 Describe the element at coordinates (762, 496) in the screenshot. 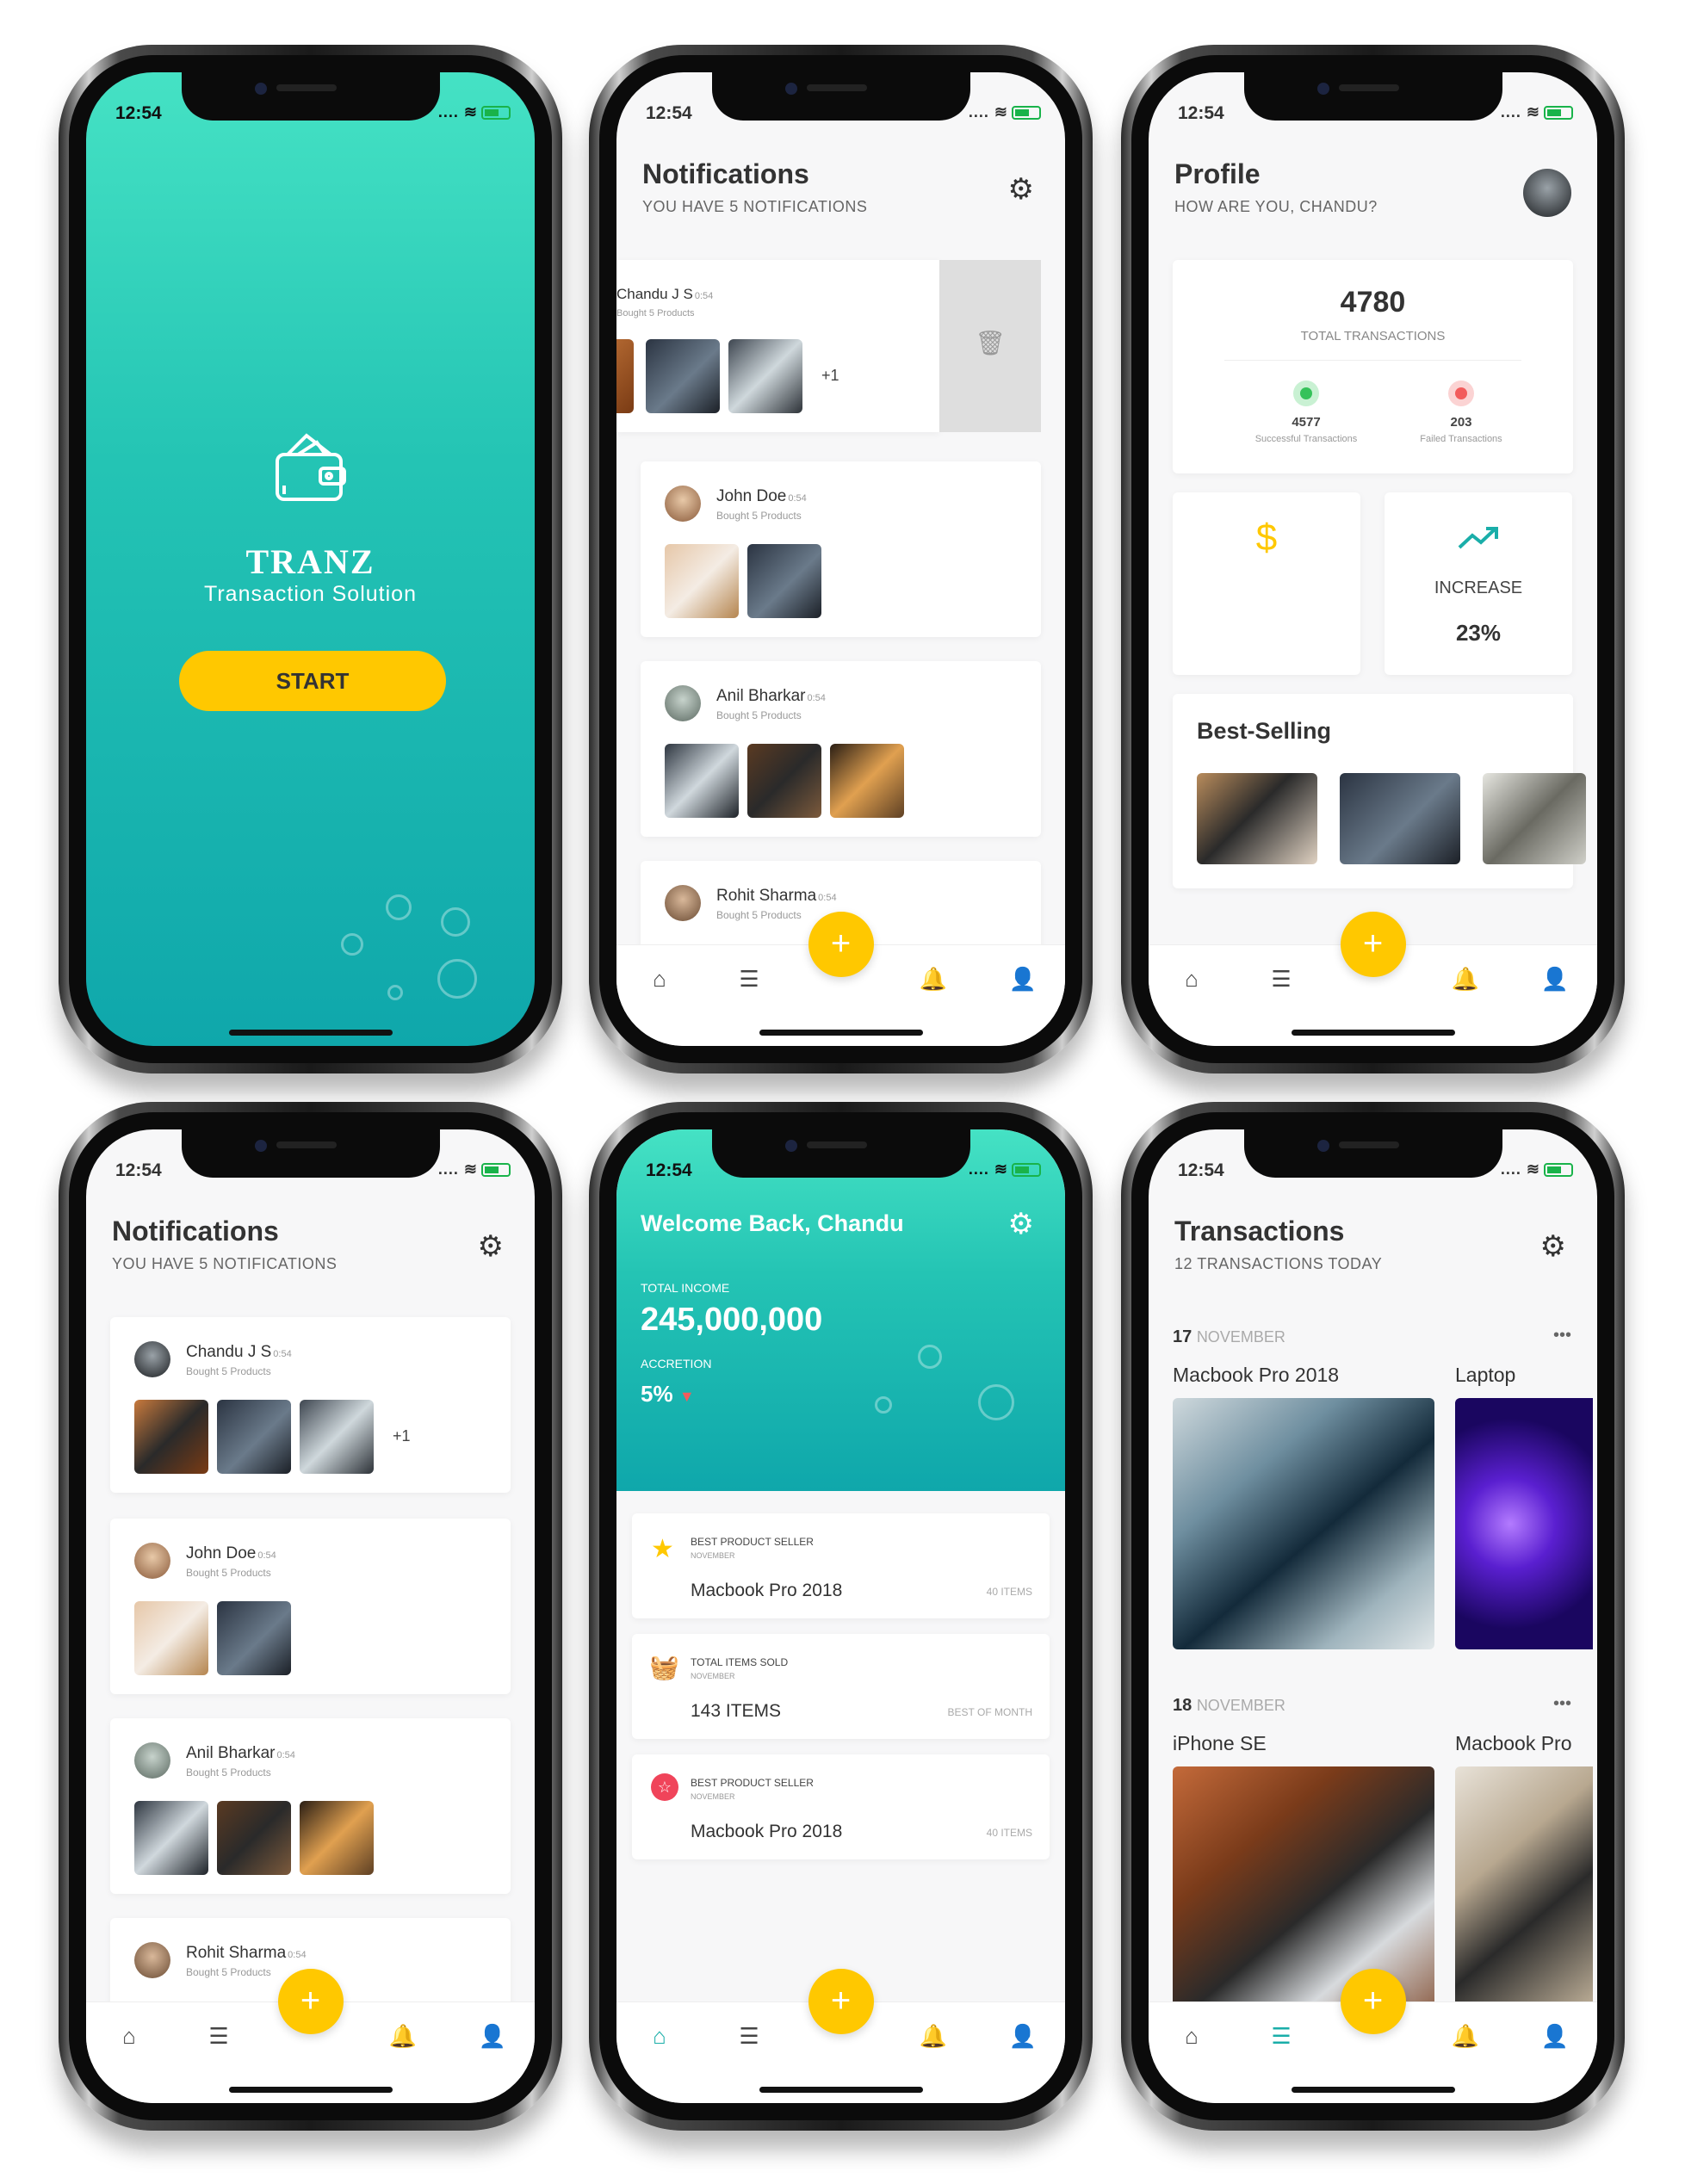

I see `notification-name: John Doe 0:54` at that location.